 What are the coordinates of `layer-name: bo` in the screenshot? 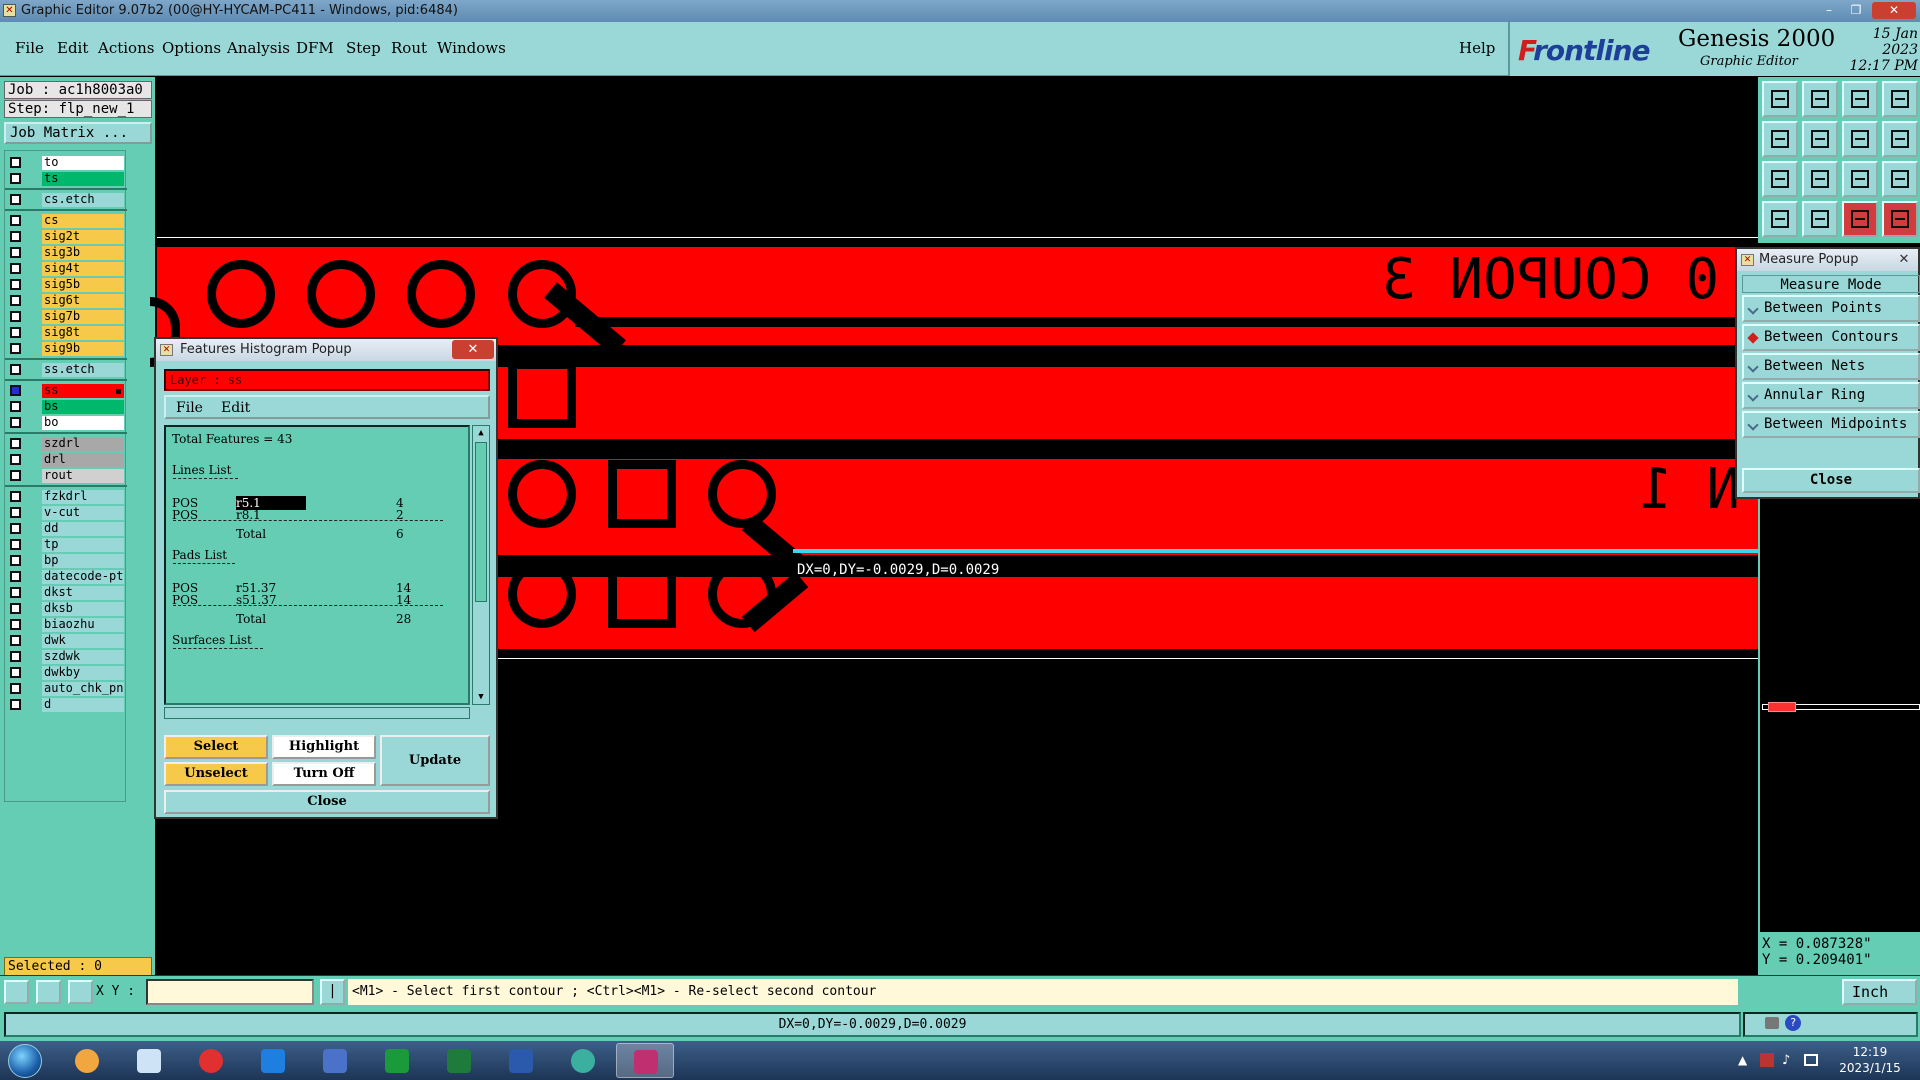 It's located at (83, 423).